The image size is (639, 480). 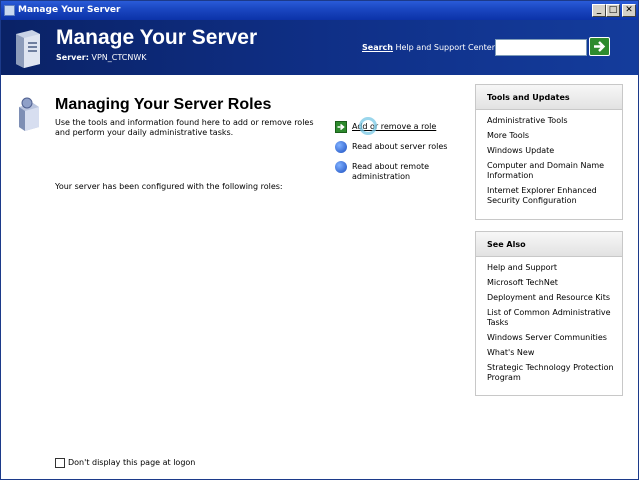 What do you see at coordinates (549, 244) in the screenshot?
I see `see-also-panel-title: See Also` at bounding box center [549, 244].